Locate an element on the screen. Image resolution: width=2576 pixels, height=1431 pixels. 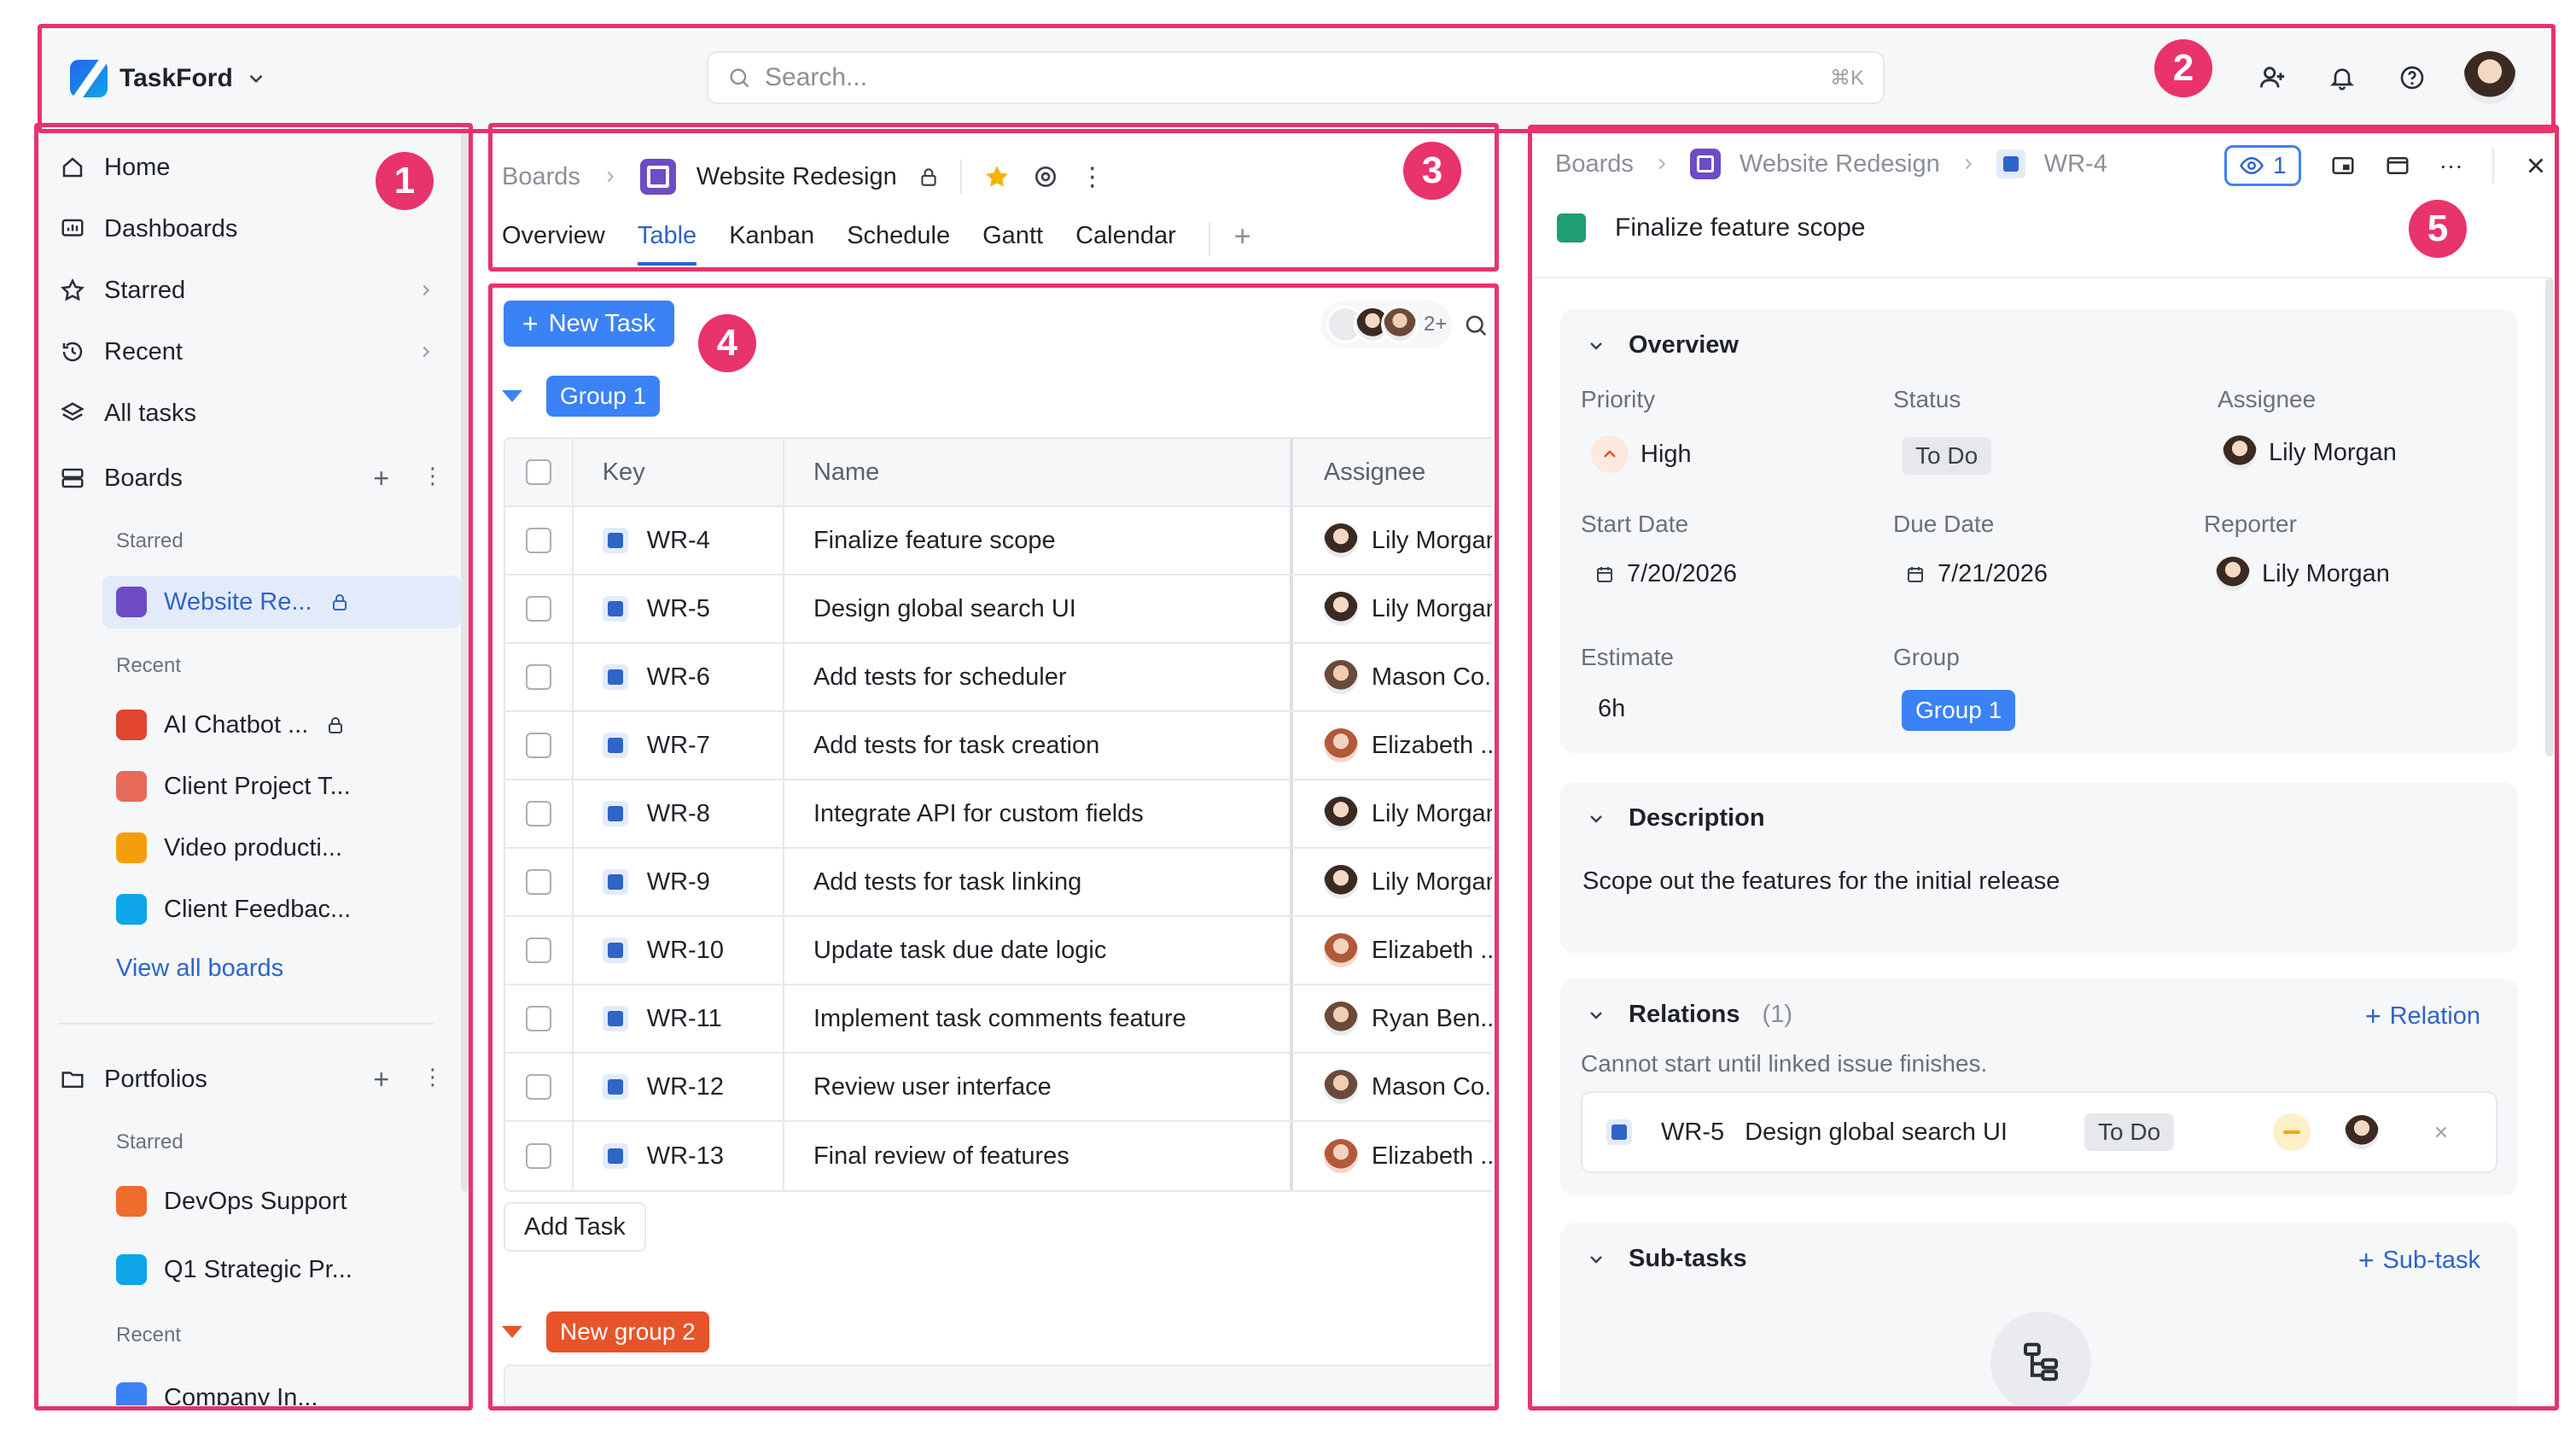
task-key: WR-6 is located at coordinates (678, 678).